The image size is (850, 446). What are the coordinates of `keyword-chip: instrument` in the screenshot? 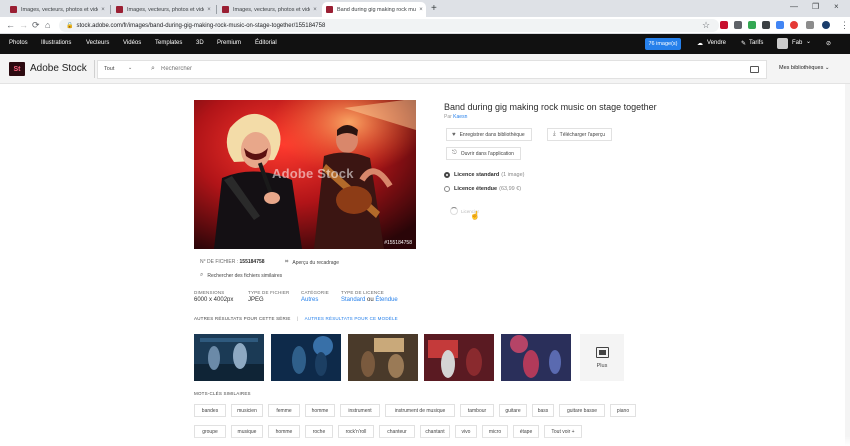 It's located at (360, 410).